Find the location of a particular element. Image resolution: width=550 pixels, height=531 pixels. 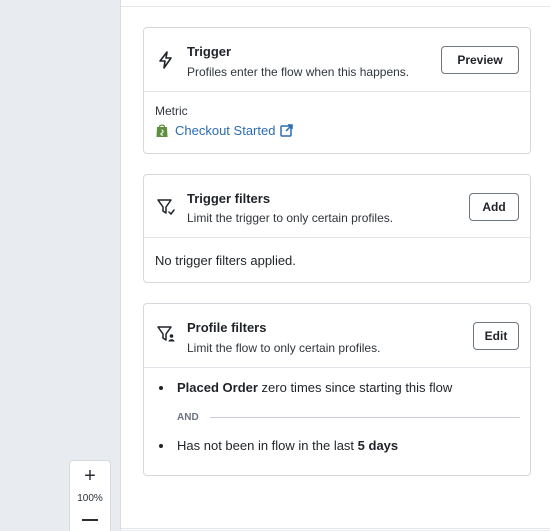

metric-value: Checkout Started is located at coordinates (225, 130).